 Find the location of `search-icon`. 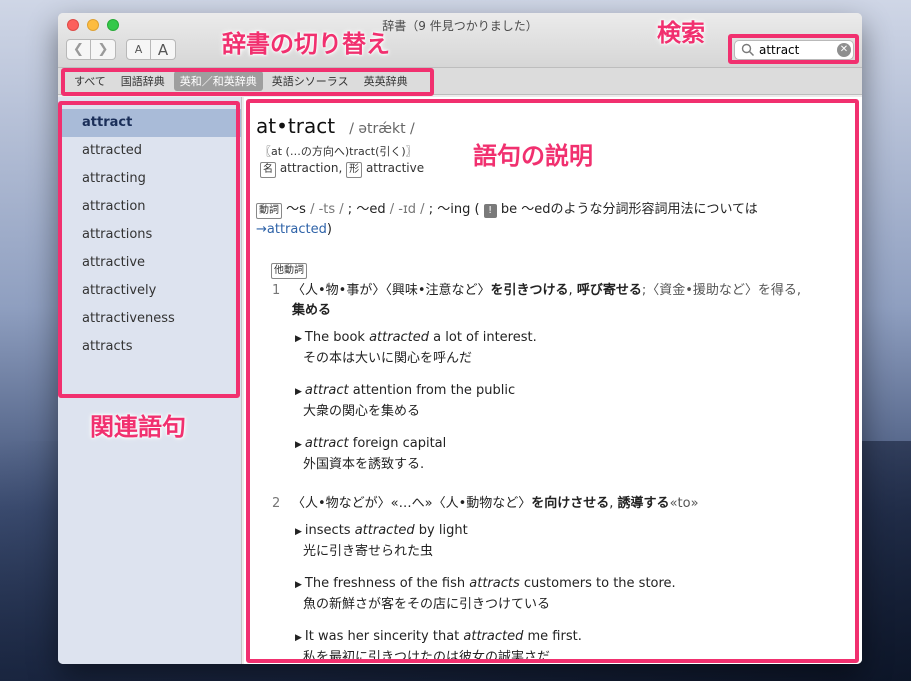

search-icon is located at coordinates (748, 50).